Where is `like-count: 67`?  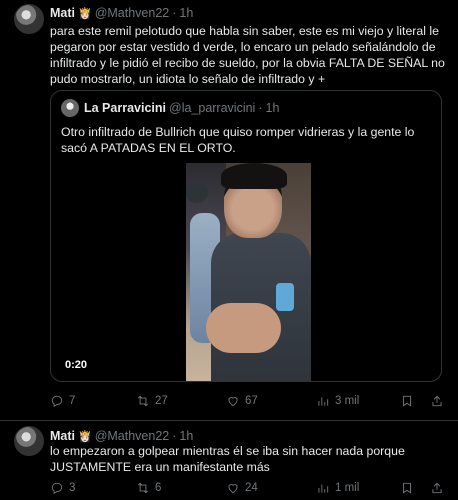
like-count: 67 is located at coordinates (251, 401).